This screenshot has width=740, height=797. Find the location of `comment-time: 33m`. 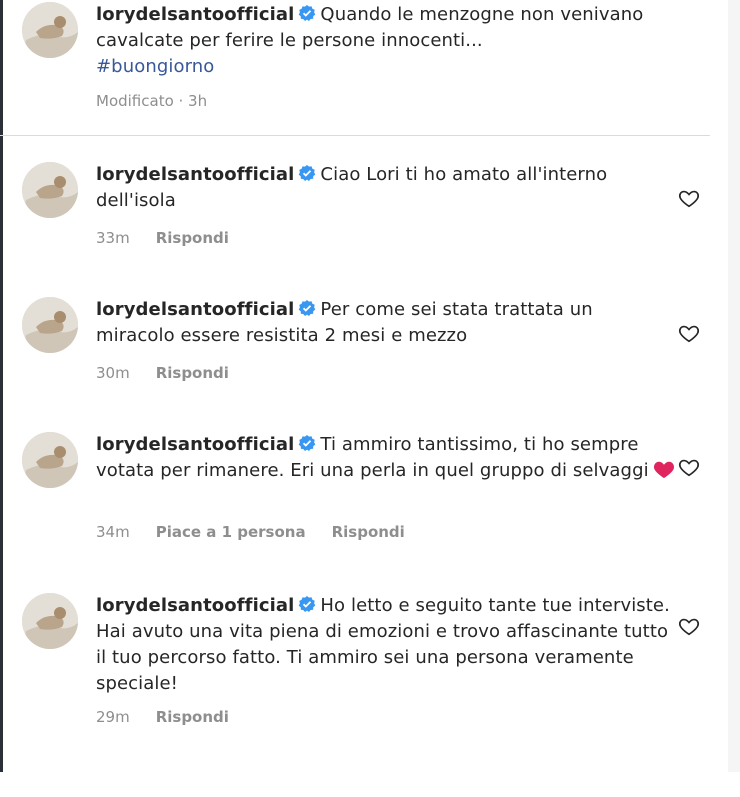

comment-time: 33m is located at coordinates (113, 238).